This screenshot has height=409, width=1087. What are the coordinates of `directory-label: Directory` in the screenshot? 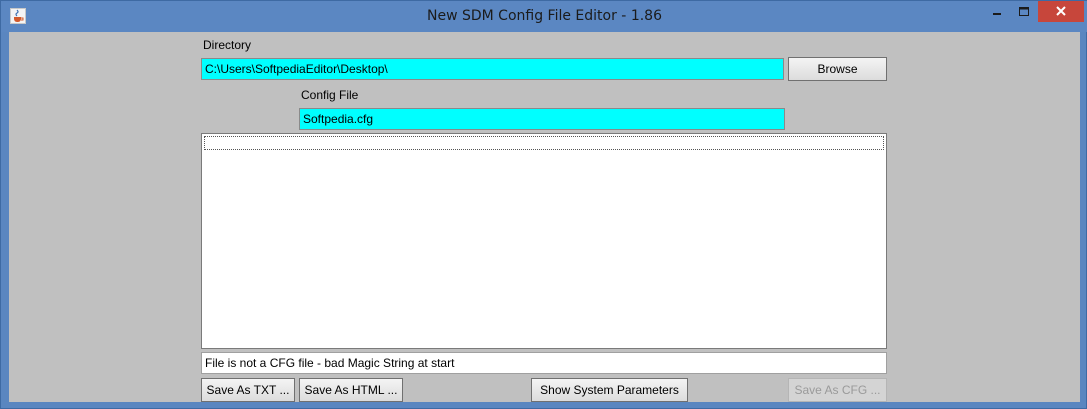 It's located at (227, 45).